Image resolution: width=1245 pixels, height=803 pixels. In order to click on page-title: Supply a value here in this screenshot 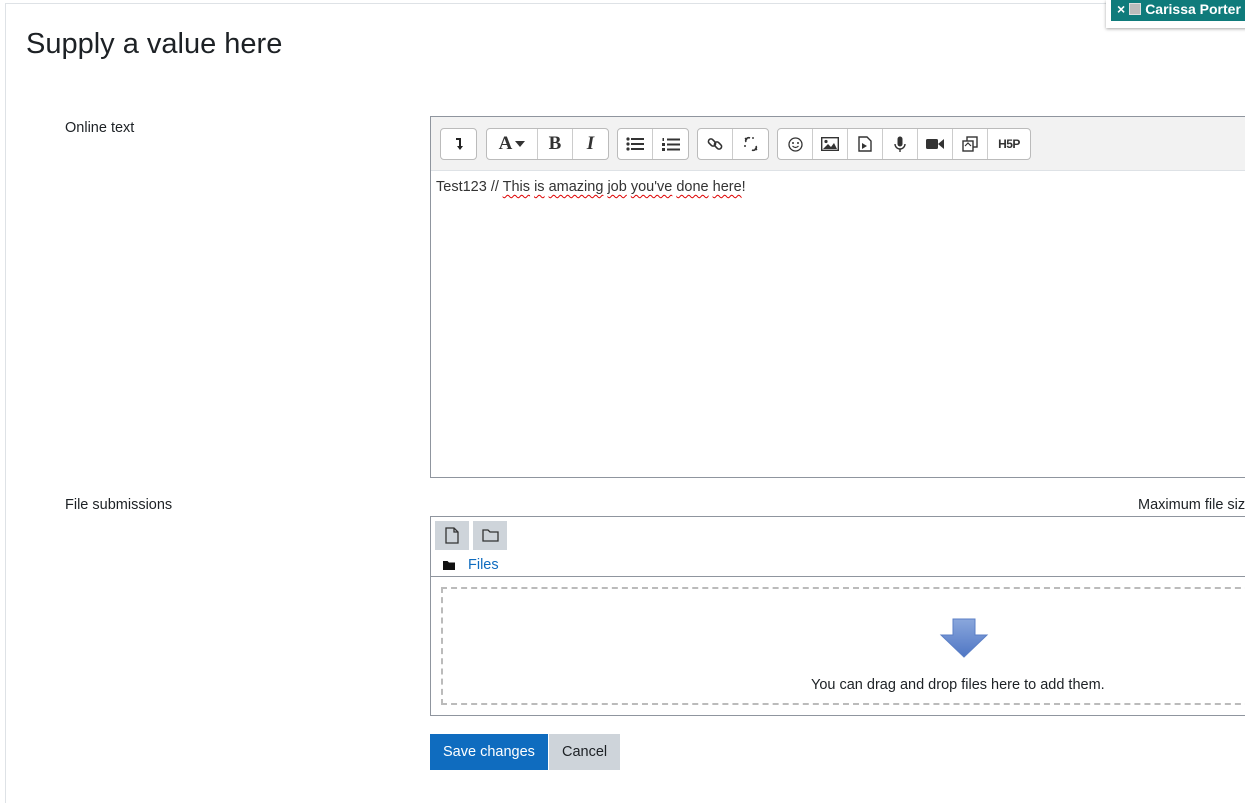, I will do `click(154, 44)`.